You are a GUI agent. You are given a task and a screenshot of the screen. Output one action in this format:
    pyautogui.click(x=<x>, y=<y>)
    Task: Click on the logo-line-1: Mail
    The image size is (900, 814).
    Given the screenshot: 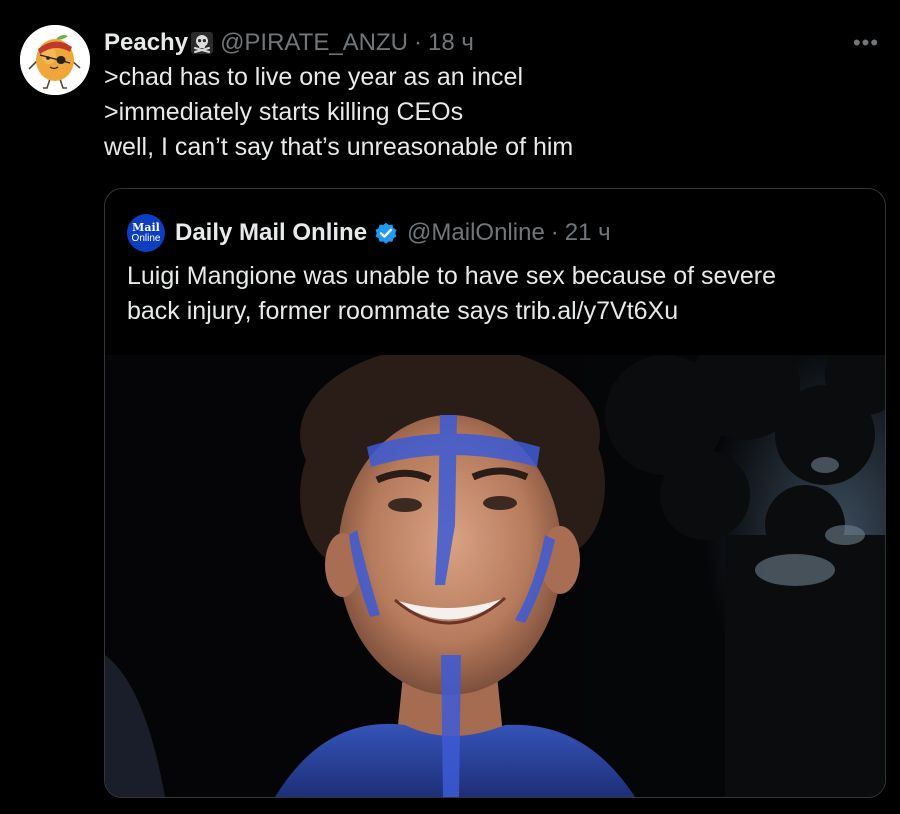 What is the action you would take?
    pyautogui.click(x=146, y=227)
    